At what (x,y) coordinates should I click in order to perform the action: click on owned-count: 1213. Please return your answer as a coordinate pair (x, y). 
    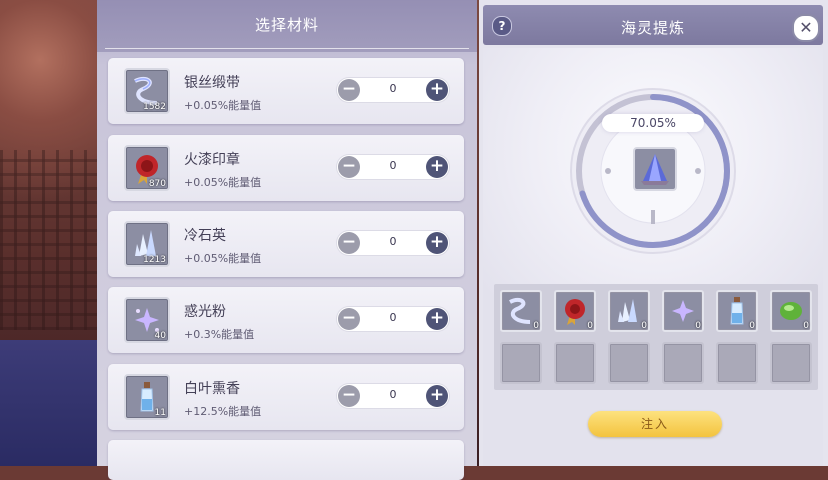
    Looking at the image, I should click on (154, 260).